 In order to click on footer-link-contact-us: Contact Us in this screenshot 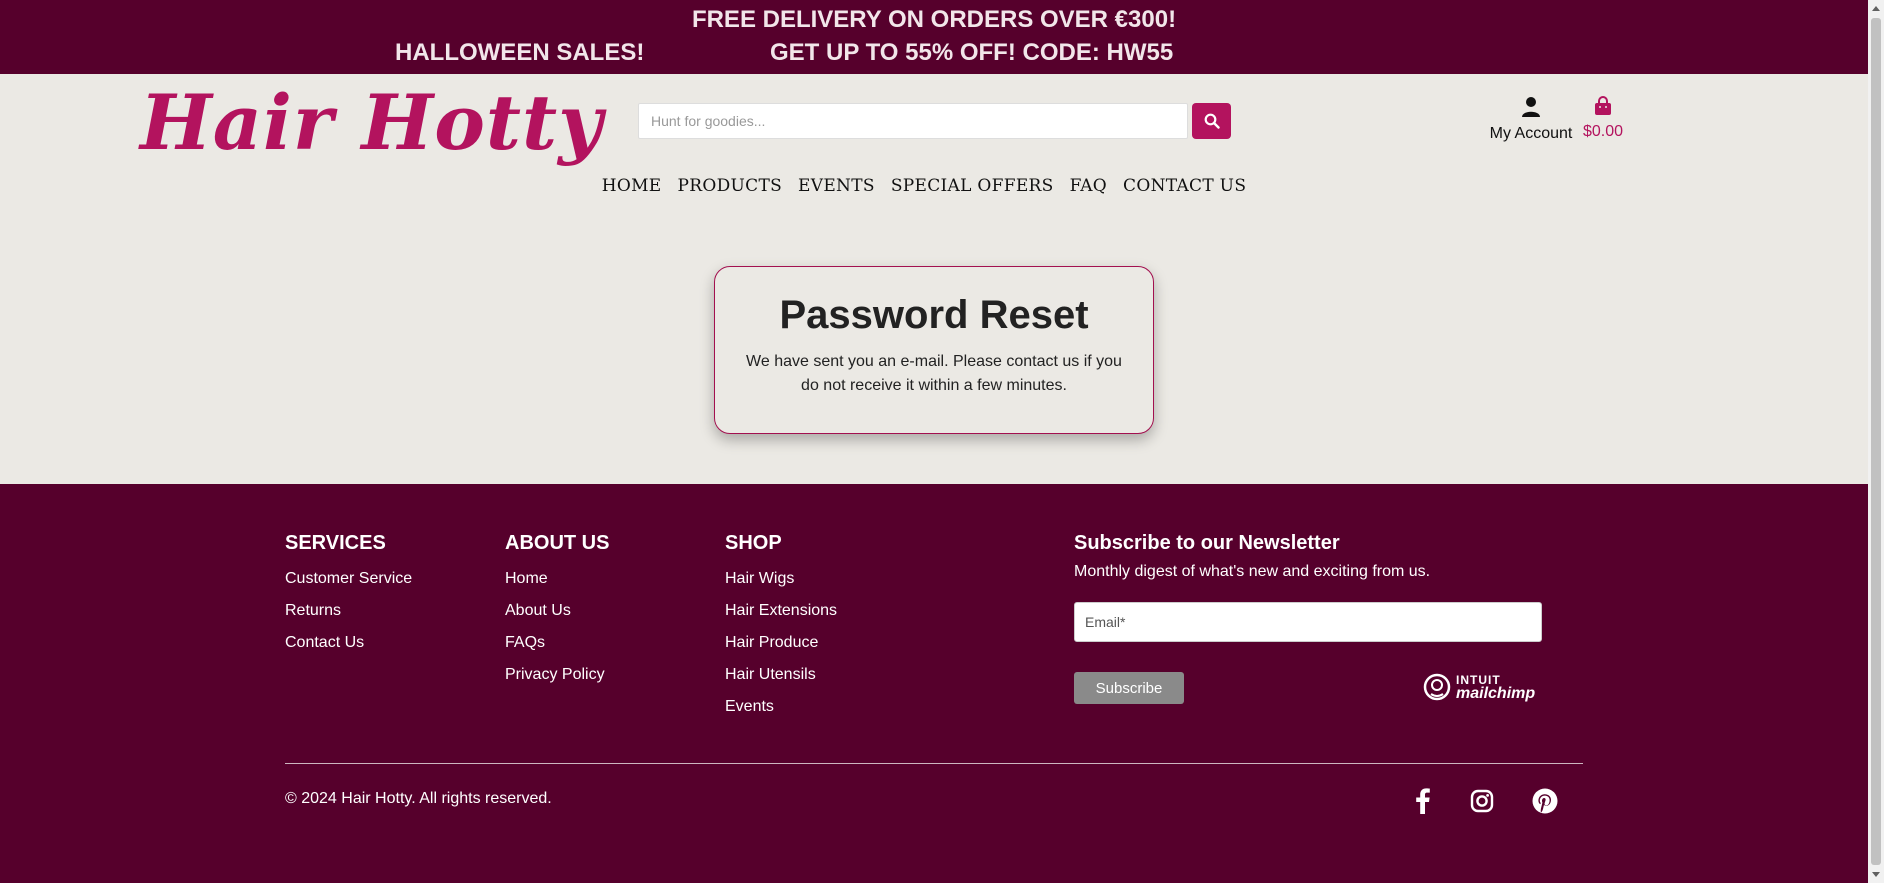, I will do `click(348, 643)`.